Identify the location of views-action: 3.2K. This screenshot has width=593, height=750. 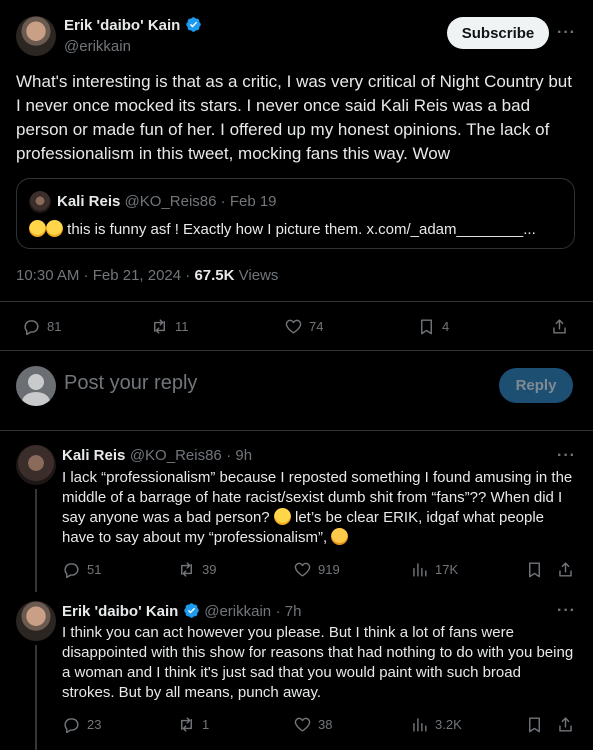
(436, 724).